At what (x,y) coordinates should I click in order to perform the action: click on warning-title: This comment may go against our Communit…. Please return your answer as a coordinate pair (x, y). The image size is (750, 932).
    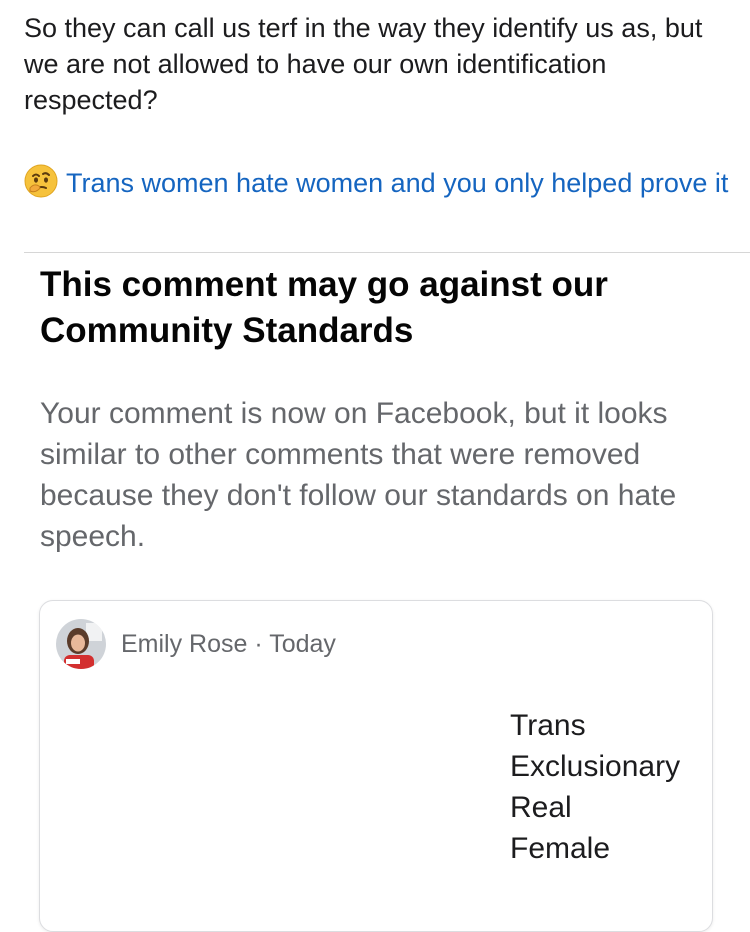
    Looking at the image, I should click on (324, 307).